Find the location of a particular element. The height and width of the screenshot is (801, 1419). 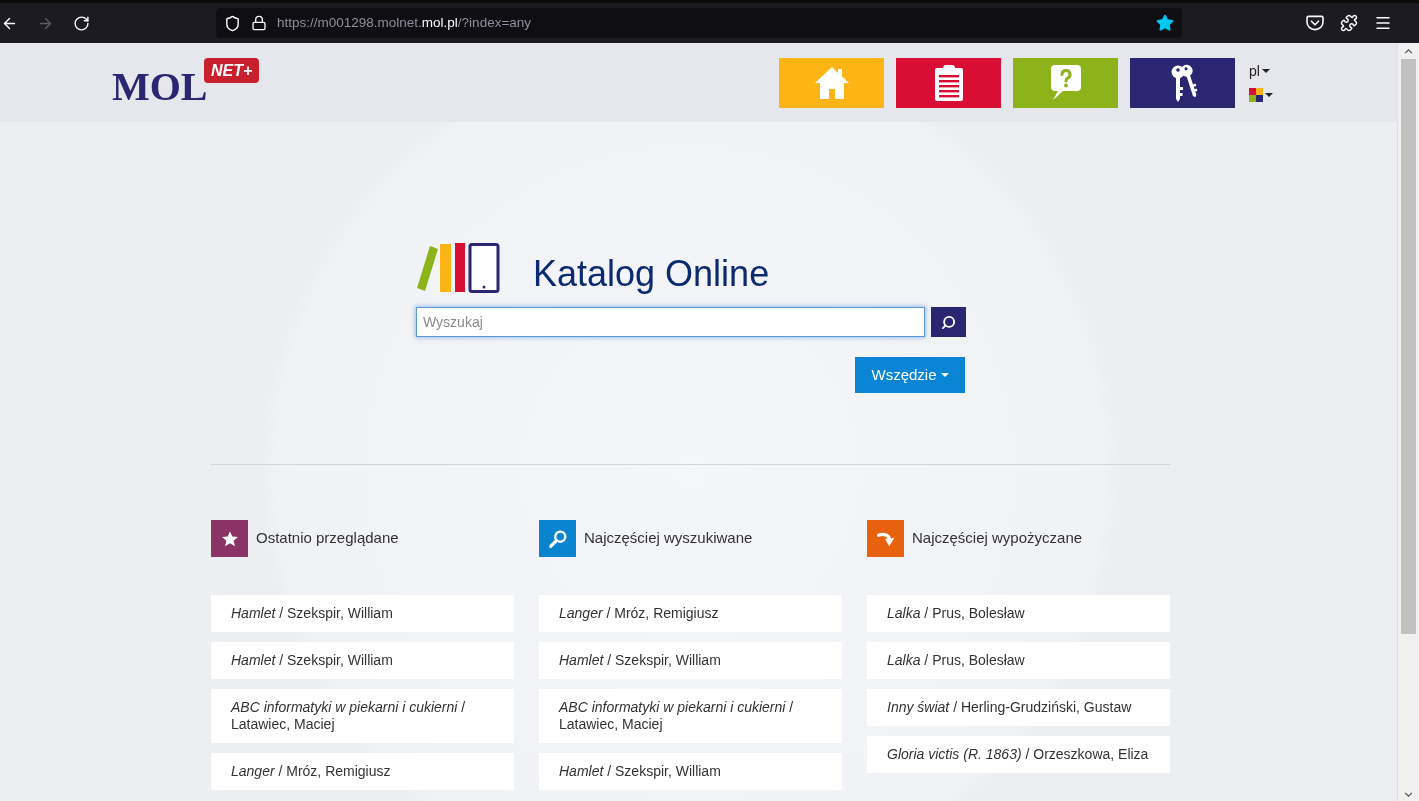

puzzle-icon is located at coordinates (1349, 23).